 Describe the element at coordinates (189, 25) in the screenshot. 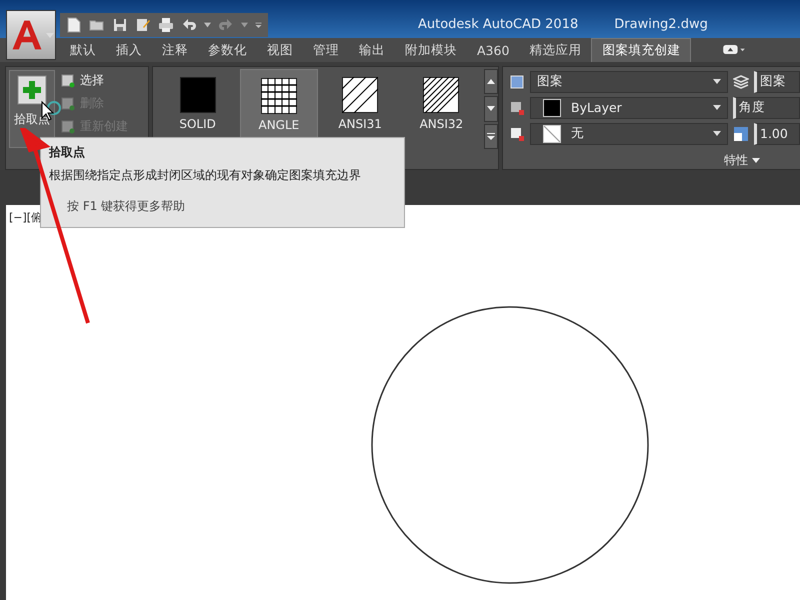

I see `undo-icon` at that location.